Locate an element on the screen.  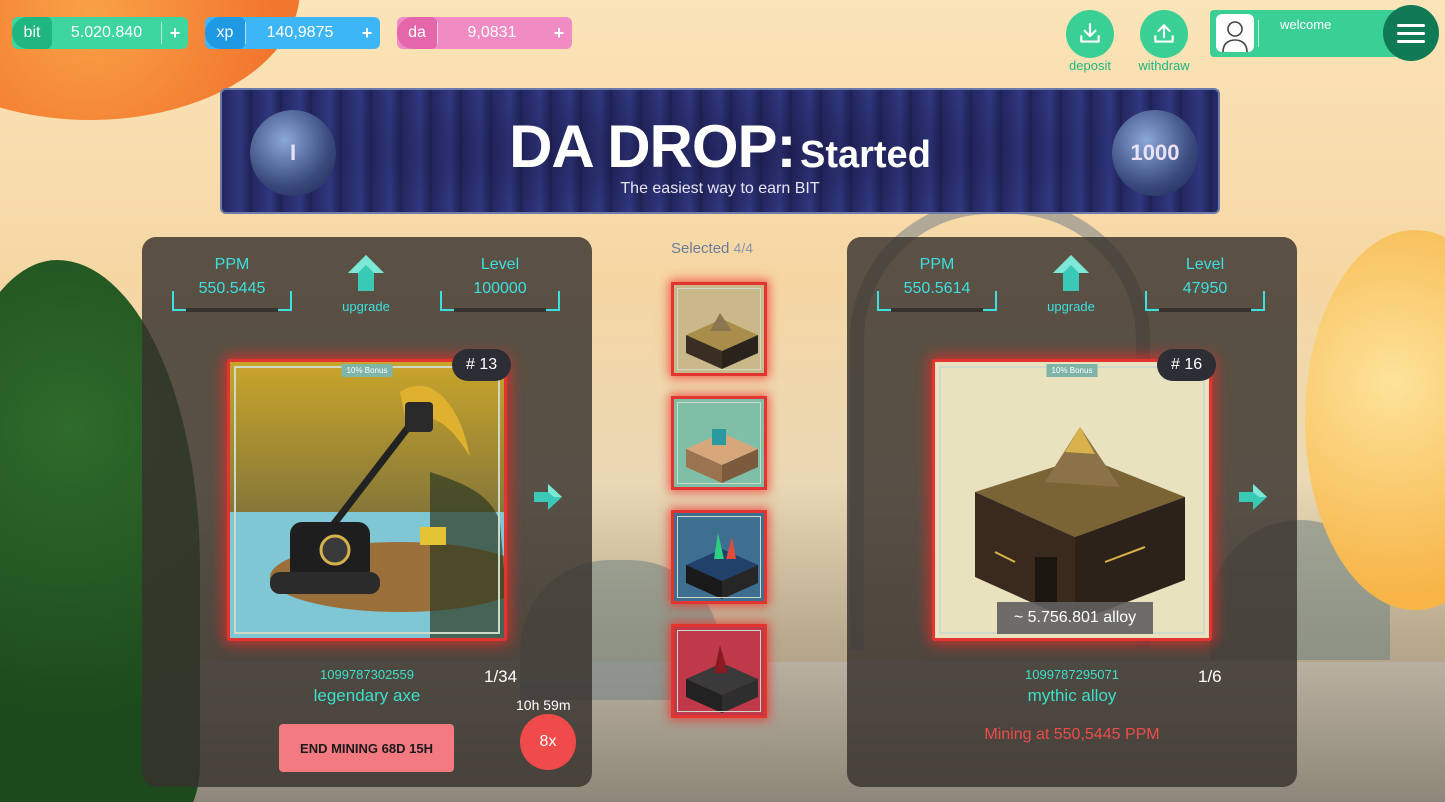
da-tag: da is located at coordinates (417, 33).